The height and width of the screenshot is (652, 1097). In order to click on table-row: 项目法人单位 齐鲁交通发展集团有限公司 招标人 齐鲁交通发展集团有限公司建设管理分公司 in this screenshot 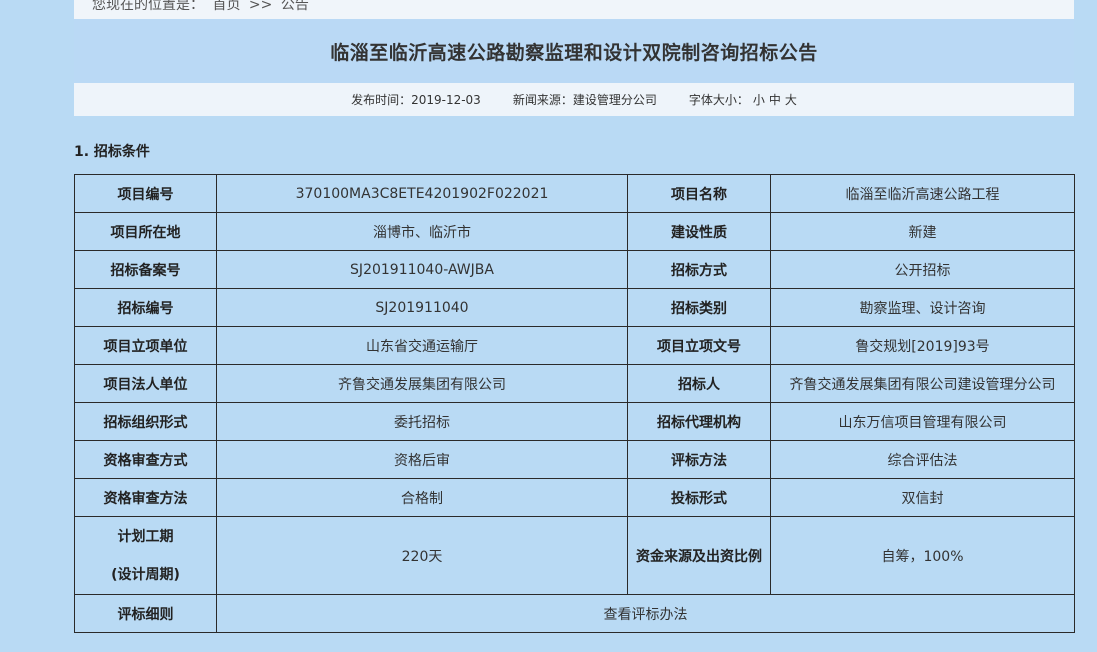, I will do `click(574, 383)`.